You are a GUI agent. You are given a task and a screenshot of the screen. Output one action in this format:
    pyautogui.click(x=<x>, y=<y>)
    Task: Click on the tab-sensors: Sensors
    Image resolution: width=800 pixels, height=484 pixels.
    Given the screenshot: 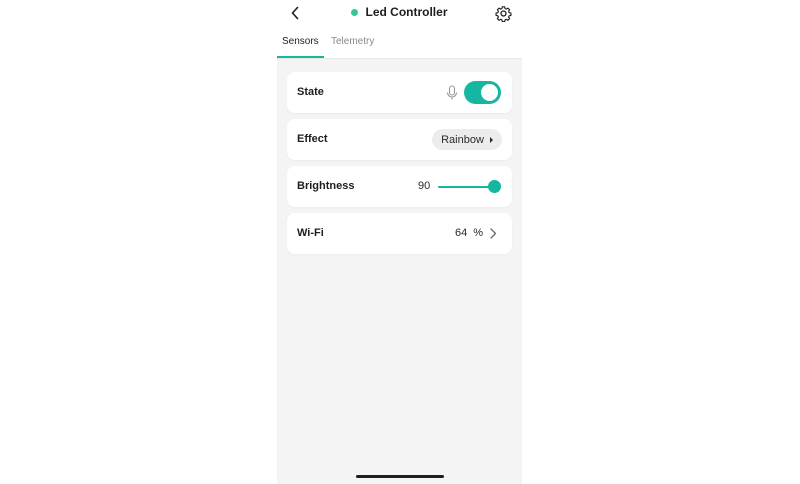 What is the action you would take?
    pyautogui.click(x=300, y=41)
    